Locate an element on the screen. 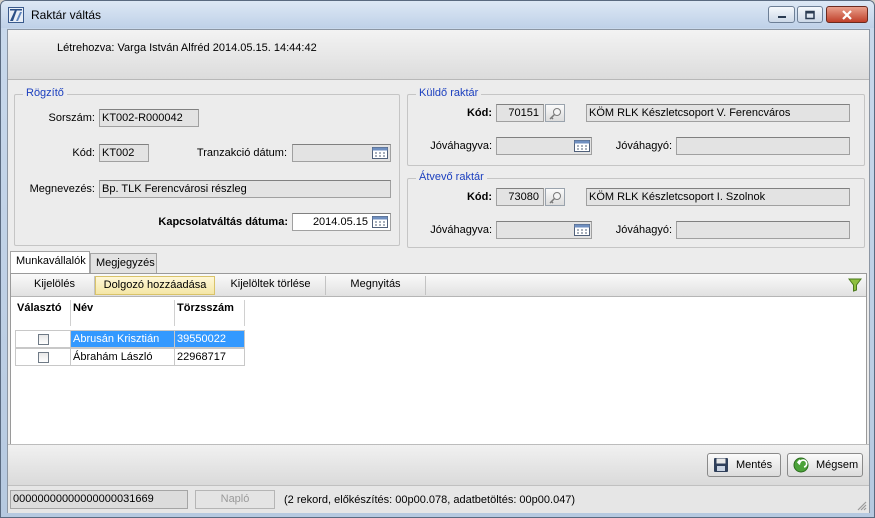  sorszam-field: KT002-R000042 is located at coordinates (149, 118).